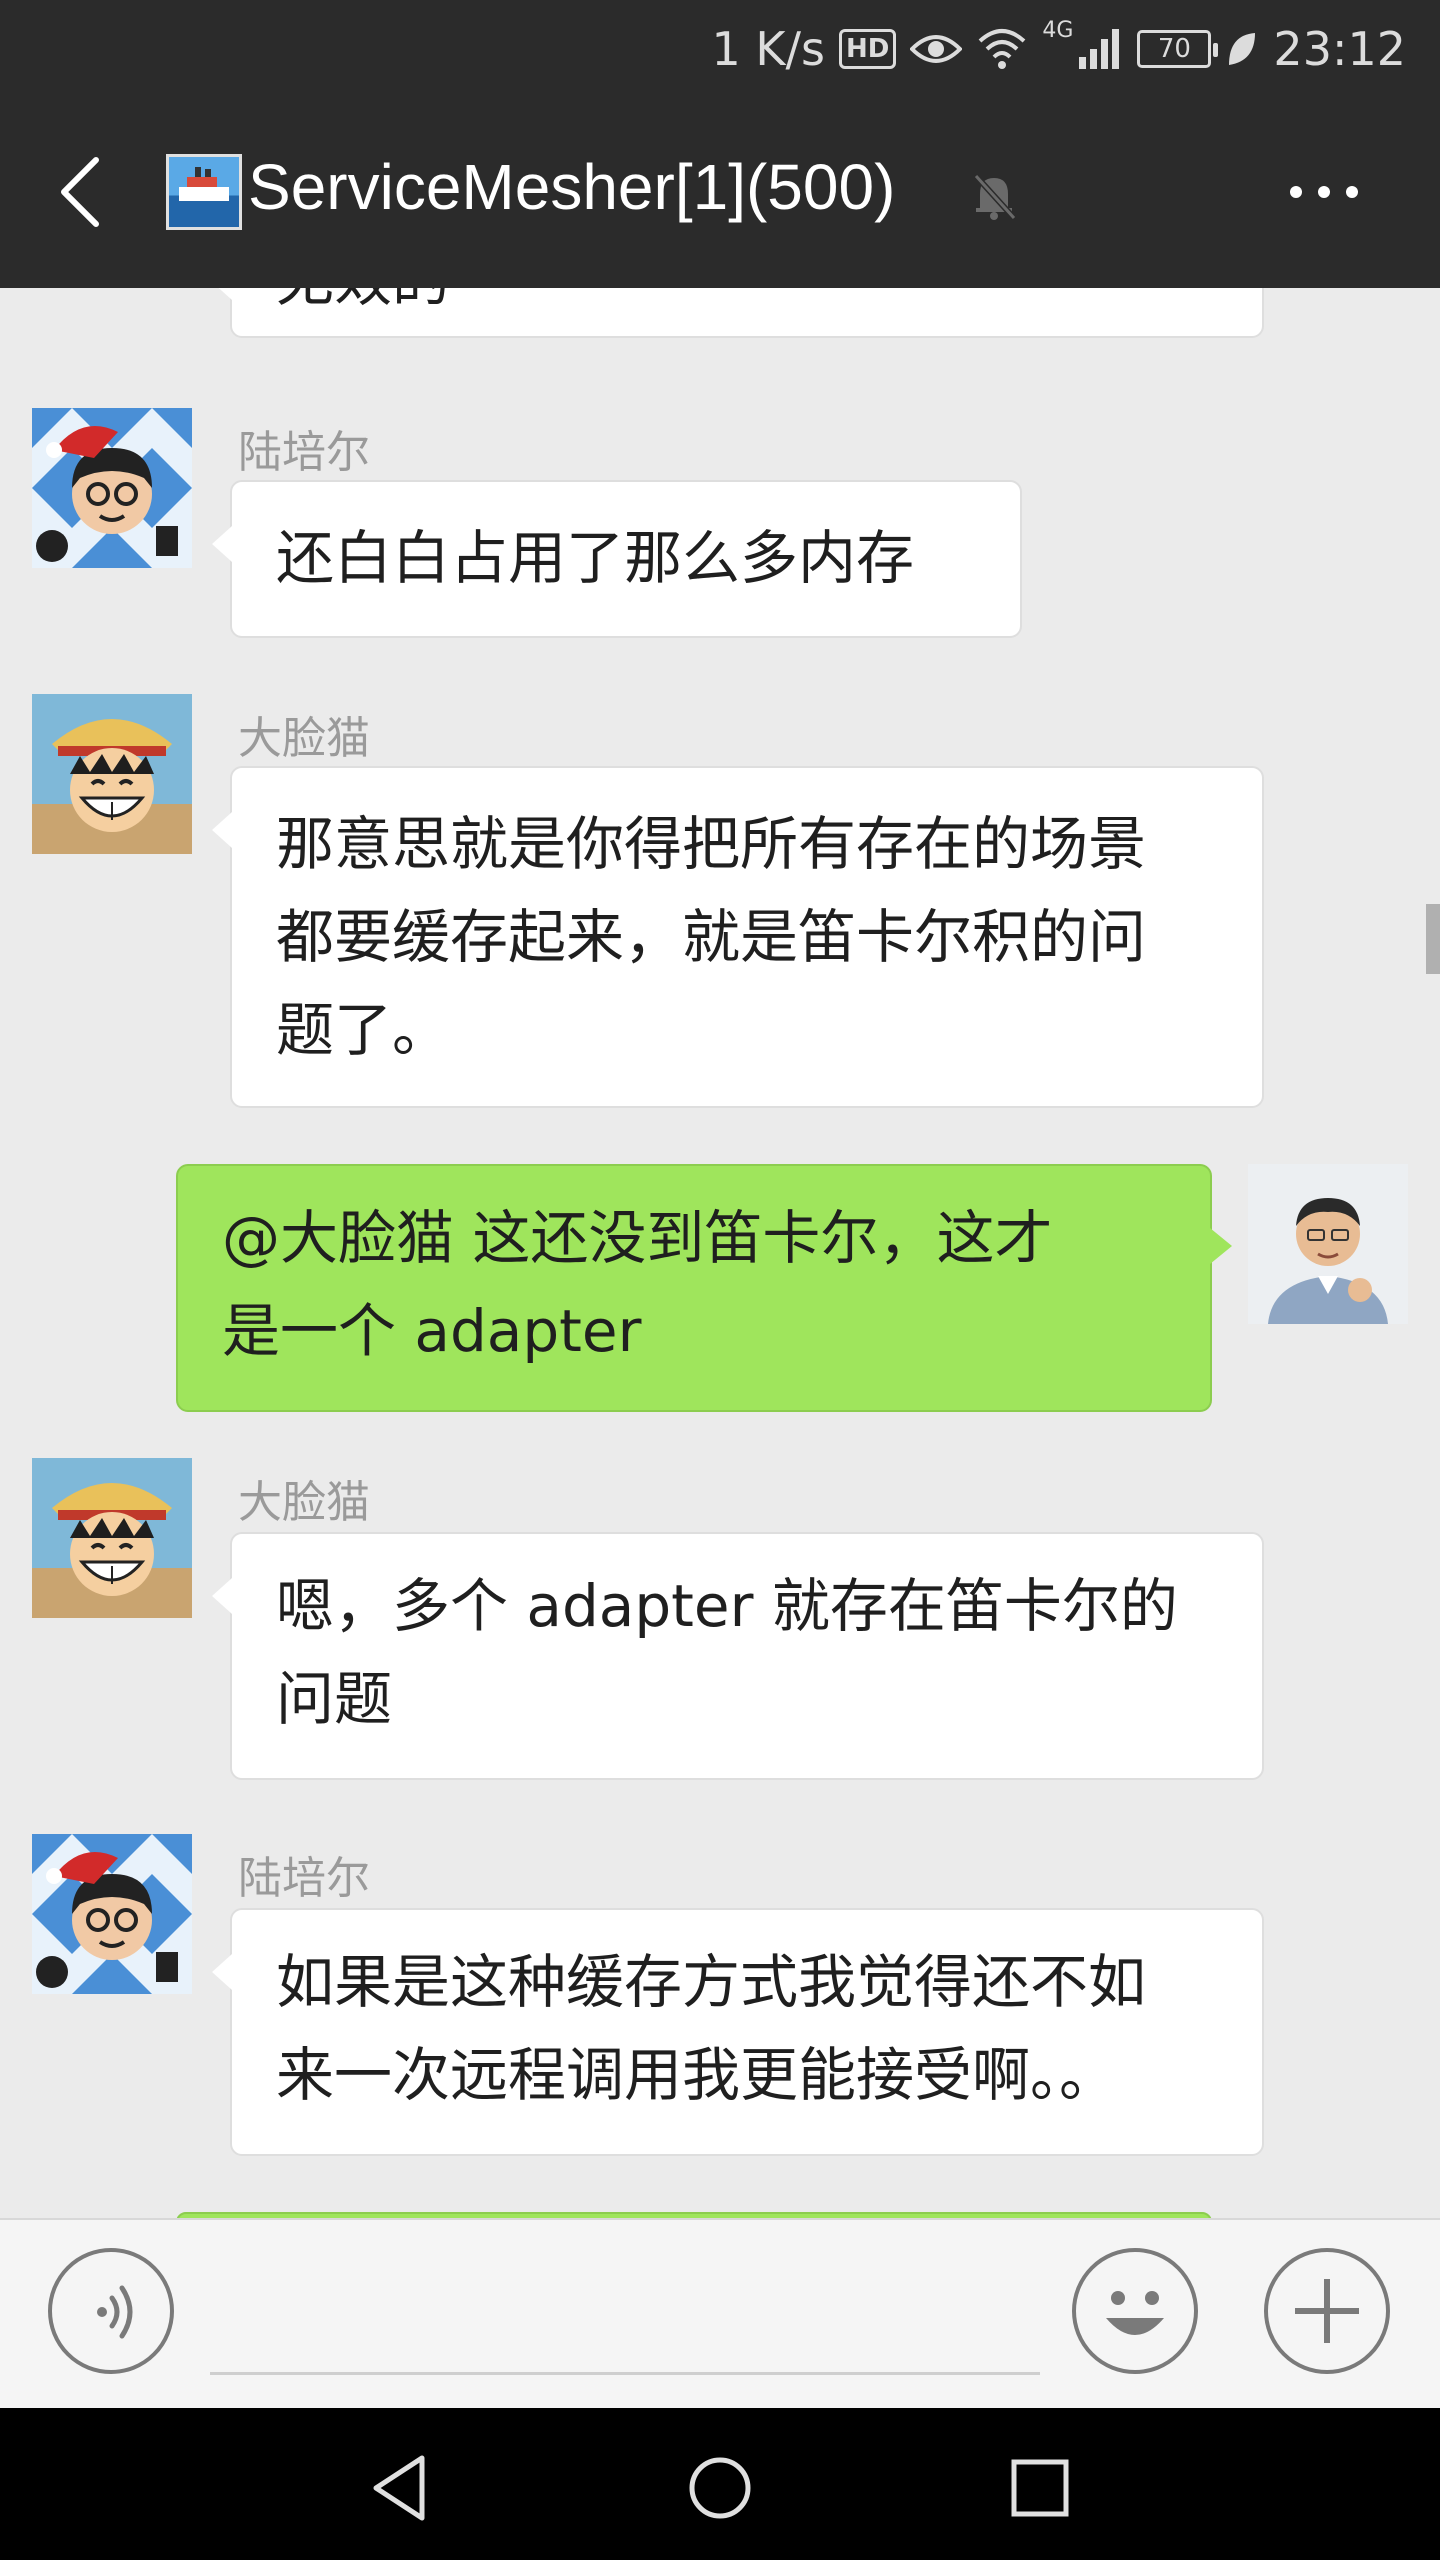 The height and width of the screenshot is (2560, 1440). Describe the element at coordinates (571, 187) in the screenshot. I see `chat-title: ServiceMesher[1](500)` at that location.